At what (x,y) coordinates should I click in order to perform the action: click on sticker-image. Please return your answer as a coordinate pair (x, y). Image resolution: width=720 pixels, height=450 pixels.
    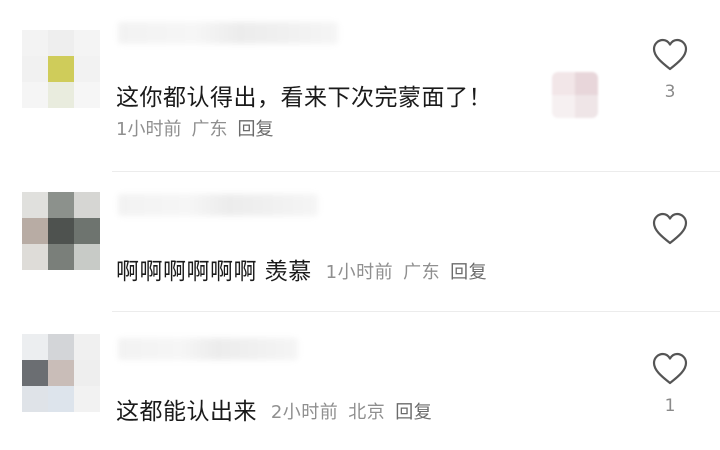
    Looking at the image, I should click on (575, 95).